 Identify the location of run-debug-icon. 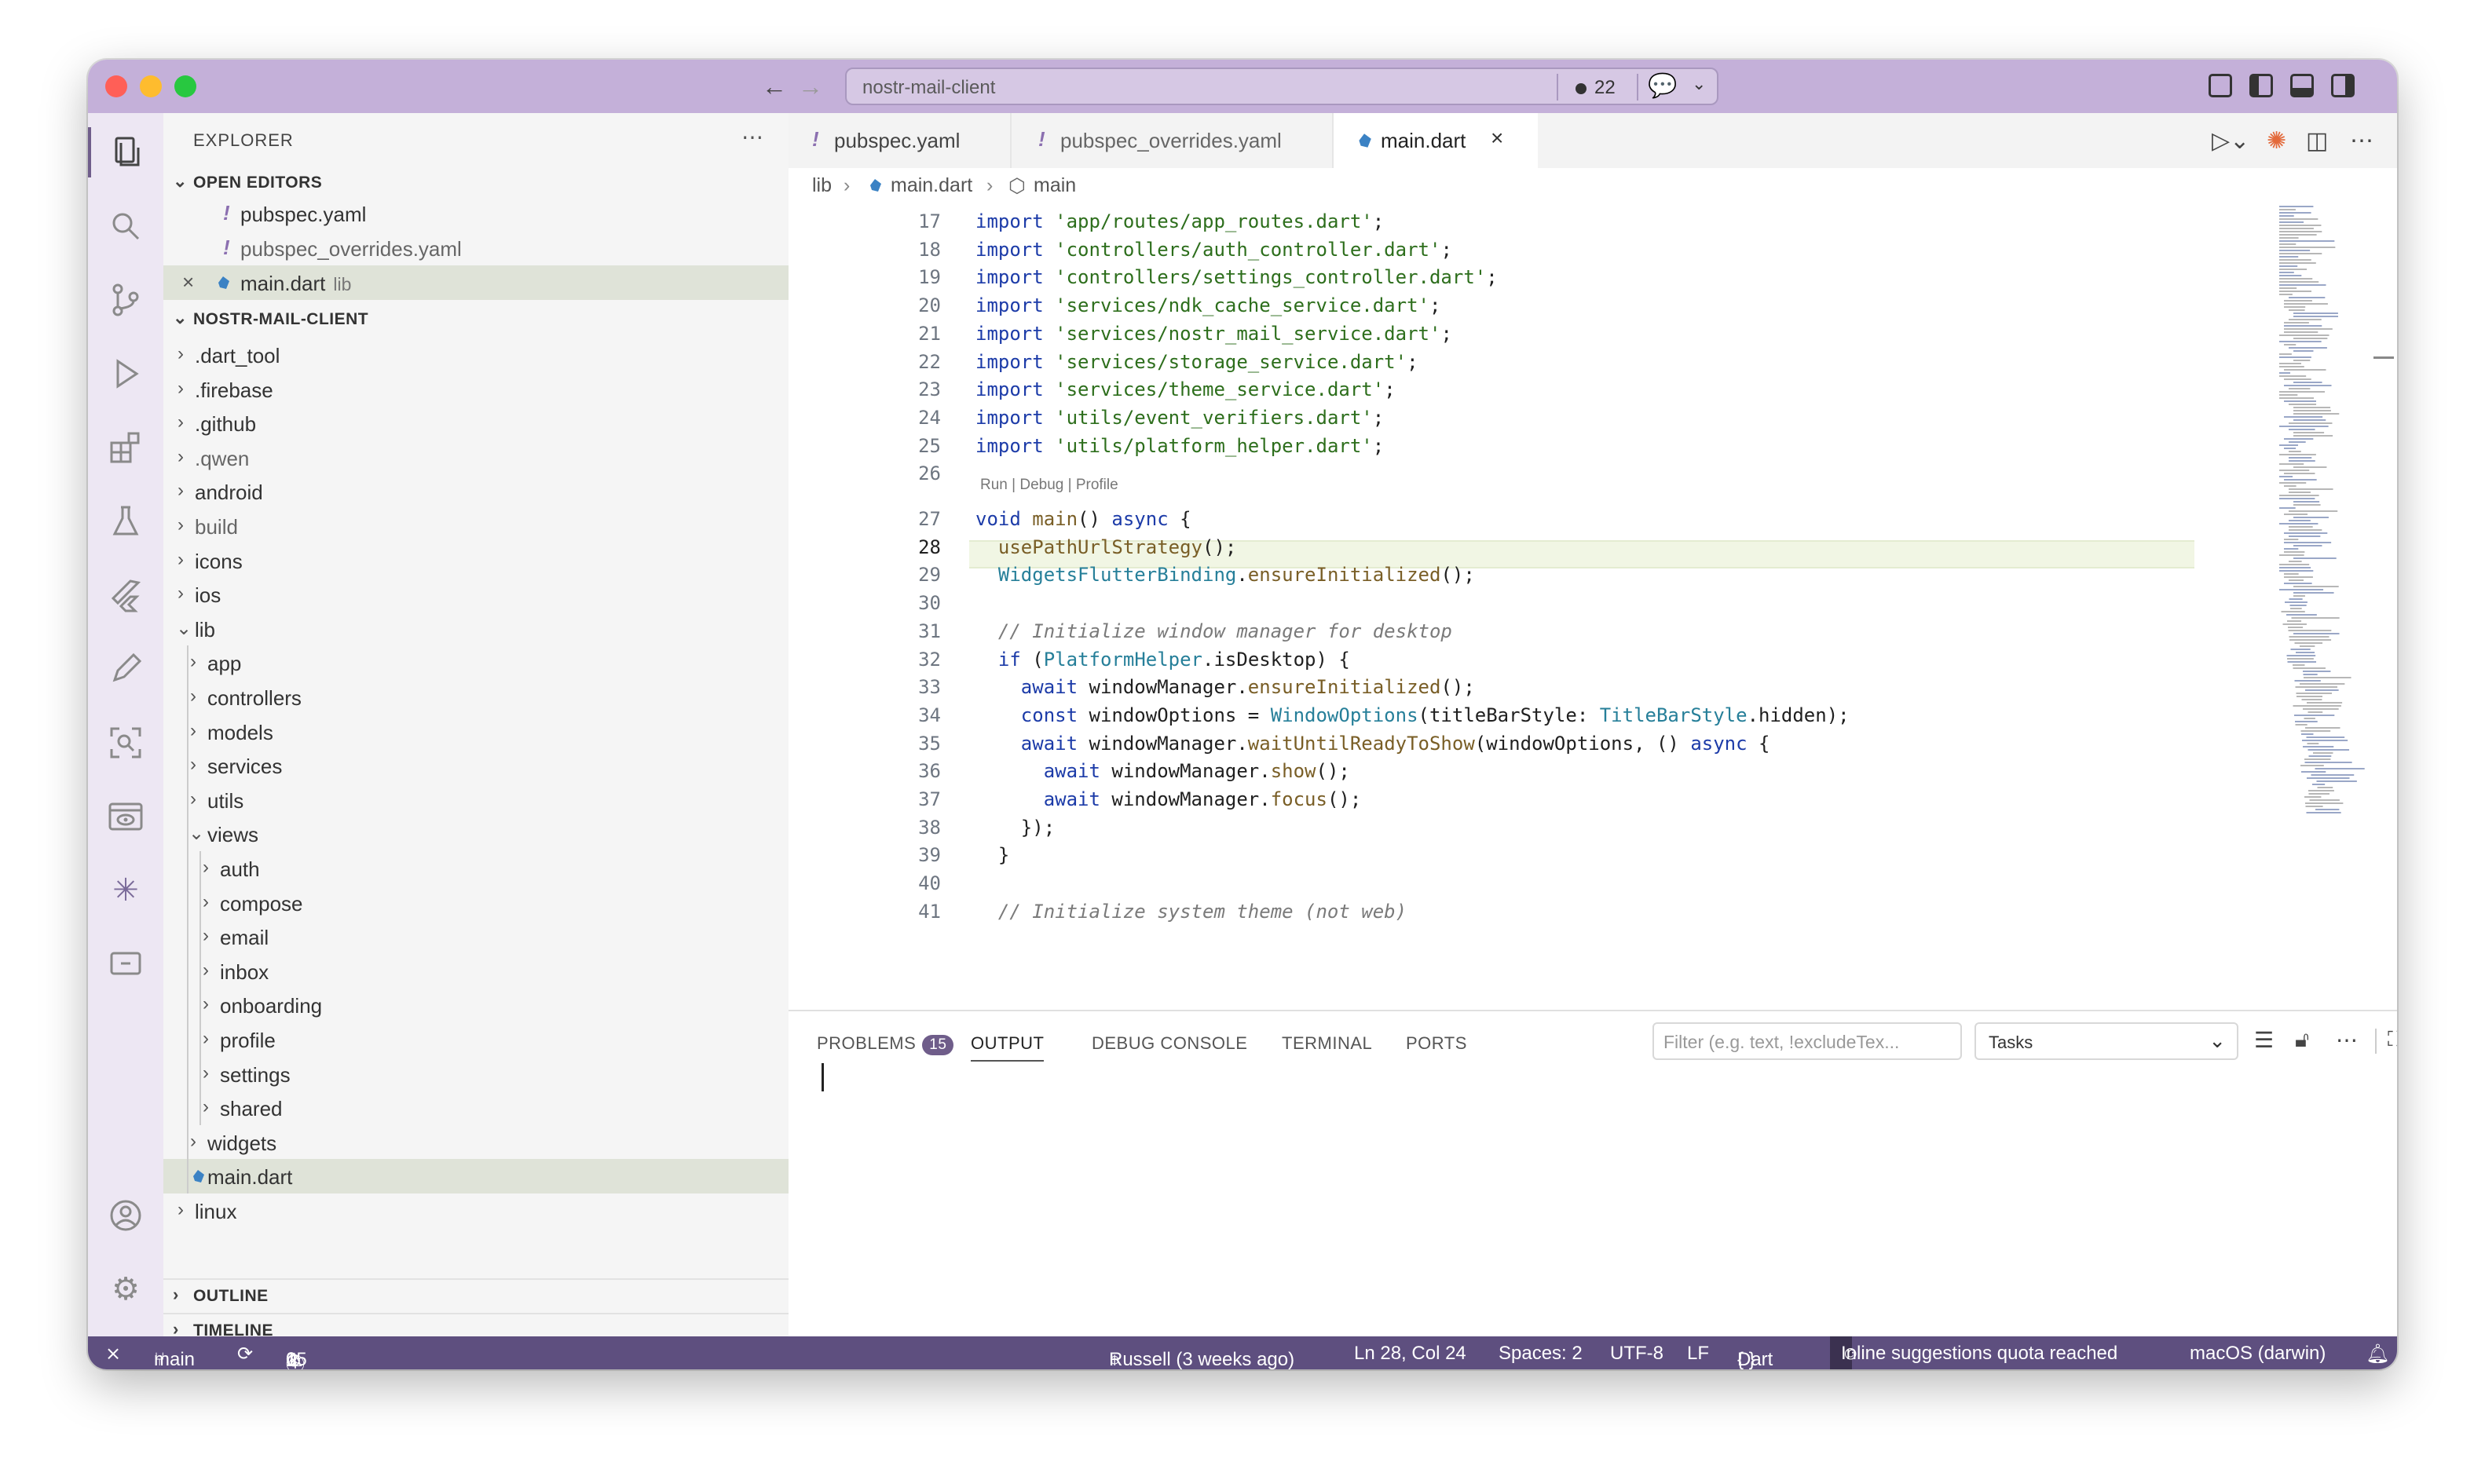
(126, 374).